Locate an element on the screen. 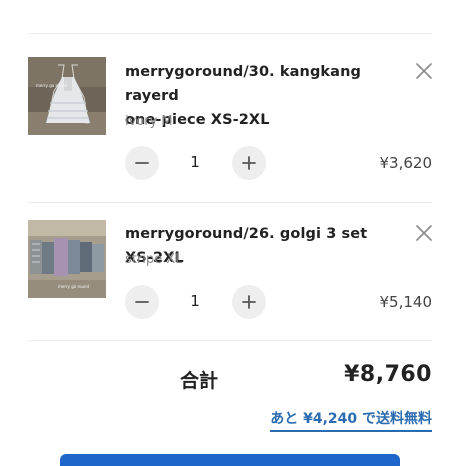 Image resolution: width=460 pixels, height=466 pixels. product-variant: stripe XL is located at coordinates (154, 259).